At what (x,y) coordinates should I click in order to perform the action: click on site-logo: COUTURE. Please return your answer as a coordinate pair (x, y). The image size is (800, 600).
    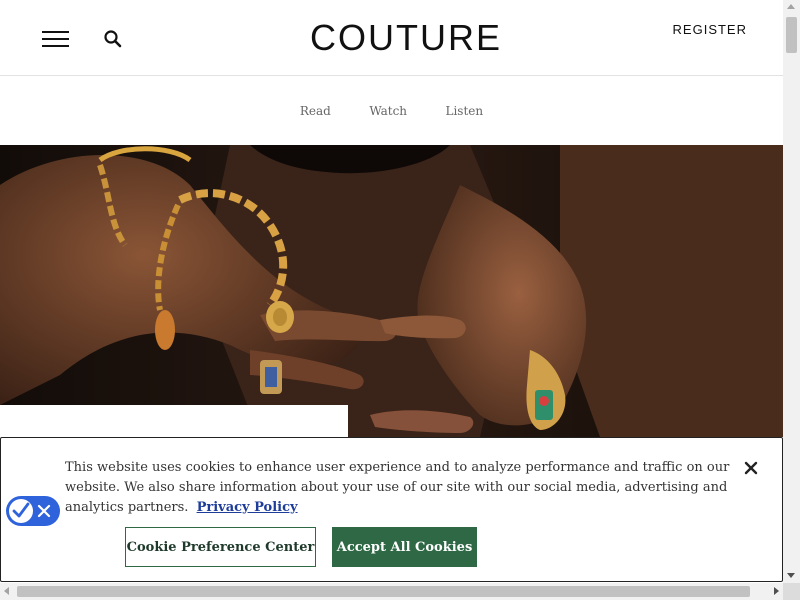
    Looking at the image, I should click on (405, 38).